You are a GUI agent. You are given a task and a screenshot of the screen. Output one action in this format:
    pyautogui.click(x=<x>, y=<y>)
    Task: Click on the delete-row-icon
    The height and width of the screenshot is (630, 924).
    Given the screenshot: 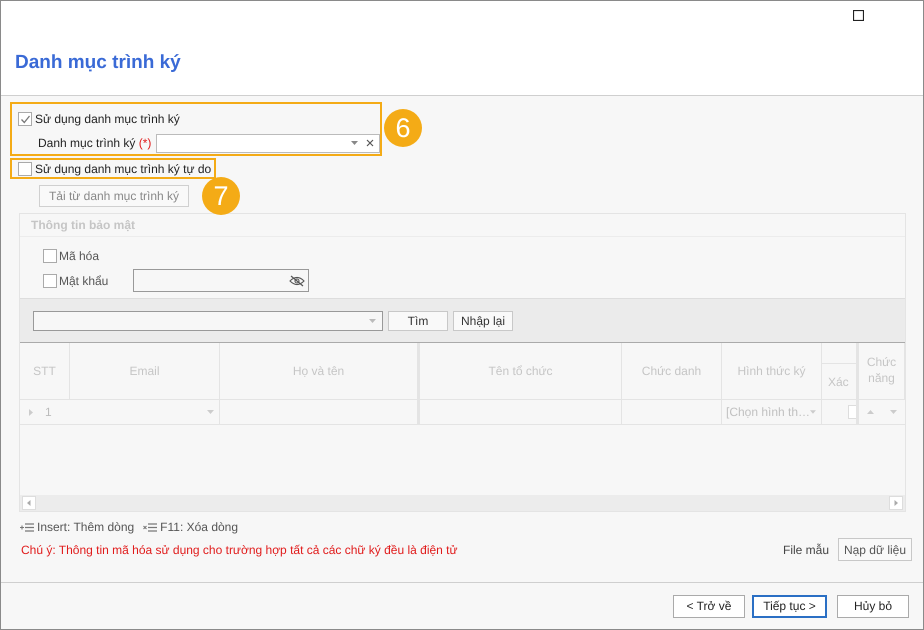 What is the action you would take?
    pyautogui.click(x=150, y=527)
    